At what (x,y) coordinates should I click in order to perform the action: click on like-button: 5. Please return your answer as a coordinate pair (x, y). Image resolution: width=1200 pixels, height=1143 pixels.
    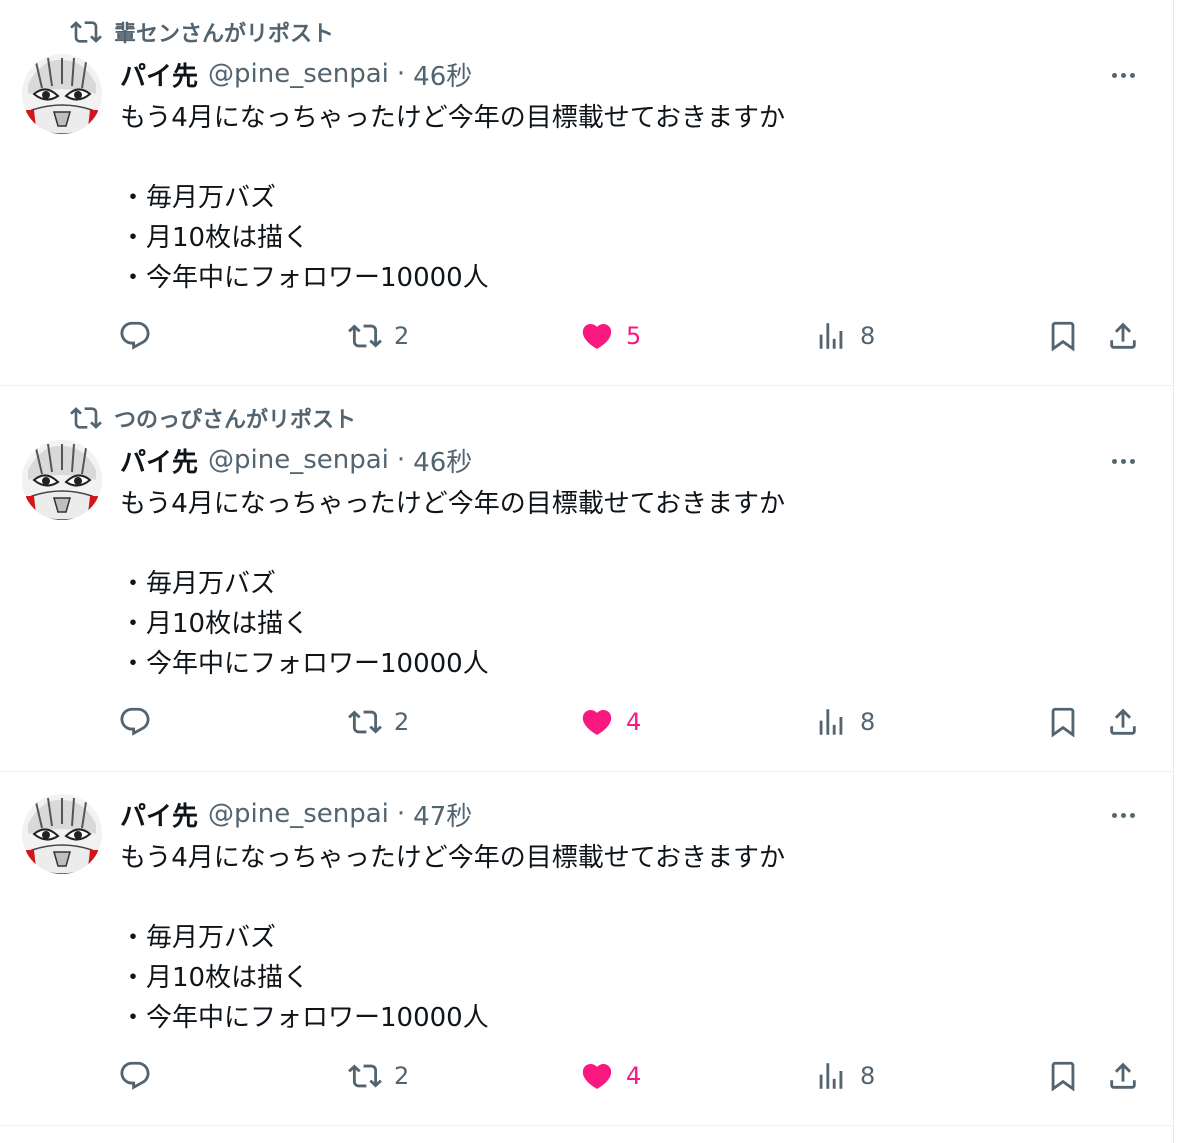
    Looking at the image, I should click on (610, 336).